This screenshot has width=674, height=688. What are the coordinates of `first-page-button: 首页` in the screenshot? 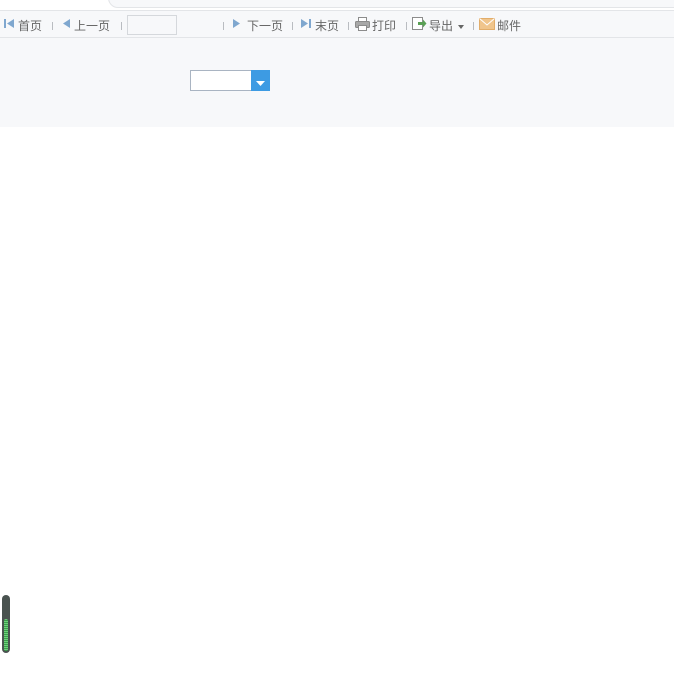 It's located at (23, 25).